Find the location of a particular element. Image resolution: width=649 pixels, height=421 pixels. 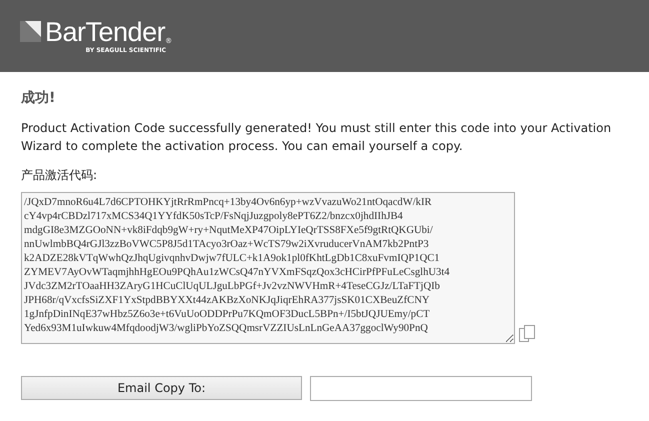

copy-icon is located at coordinates (527, 333).